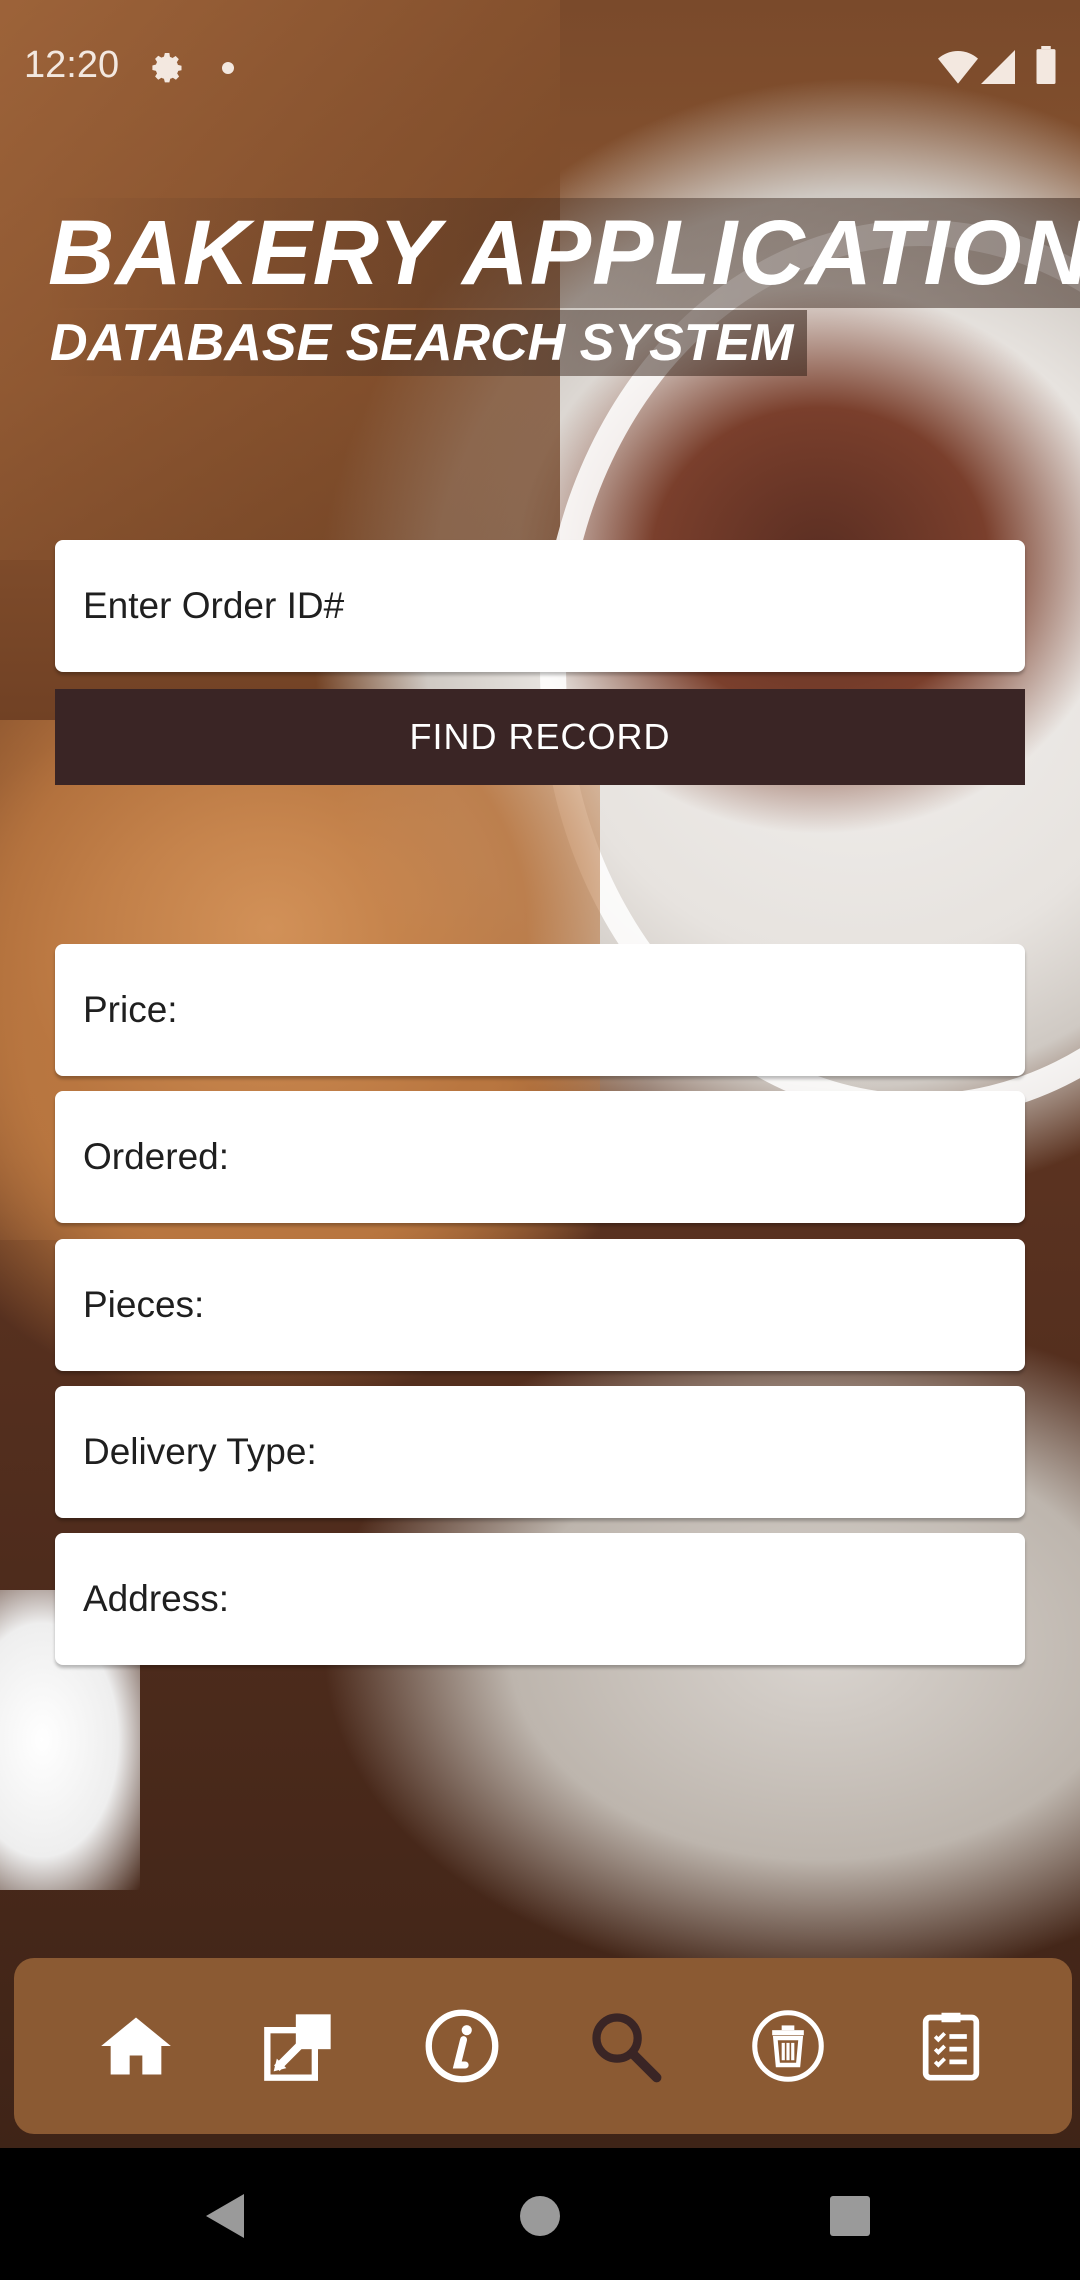 The image size is (1080, 2280). Describe the element at coordinates (958, 67) in the screenshot. I see `wifi-icon` at that location.